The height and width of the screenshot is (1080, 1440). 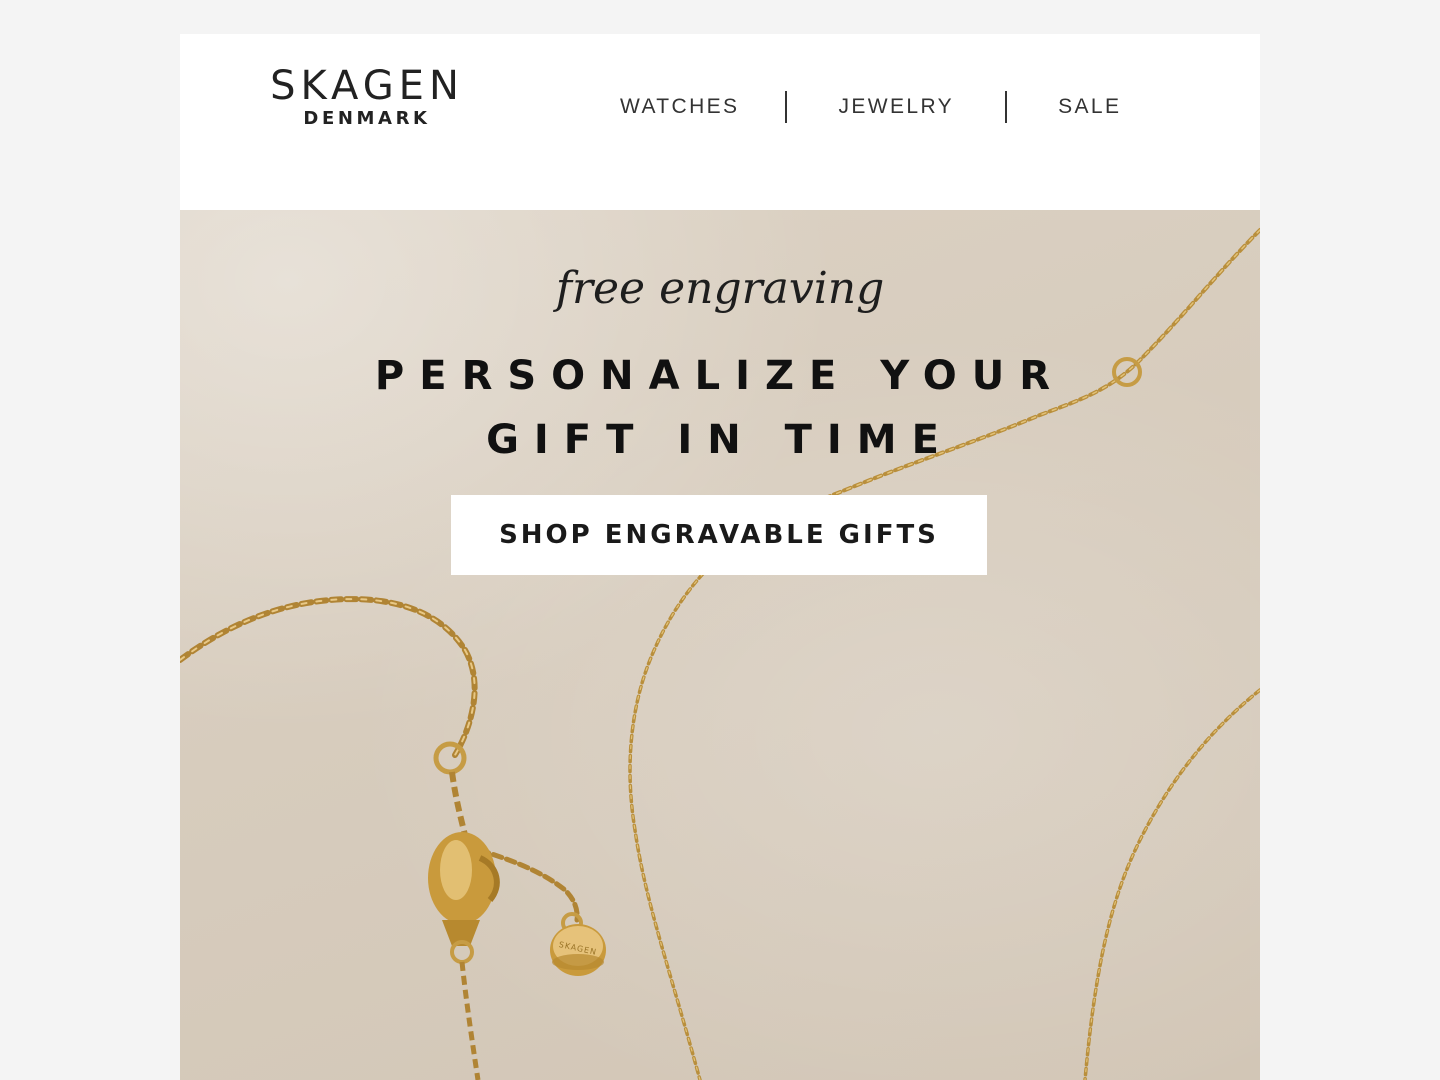 What do you see at coordinates (679, 107) in the screenshot?
I see `nav-link-watches: WATCHES` at bounding box center [679, 107].